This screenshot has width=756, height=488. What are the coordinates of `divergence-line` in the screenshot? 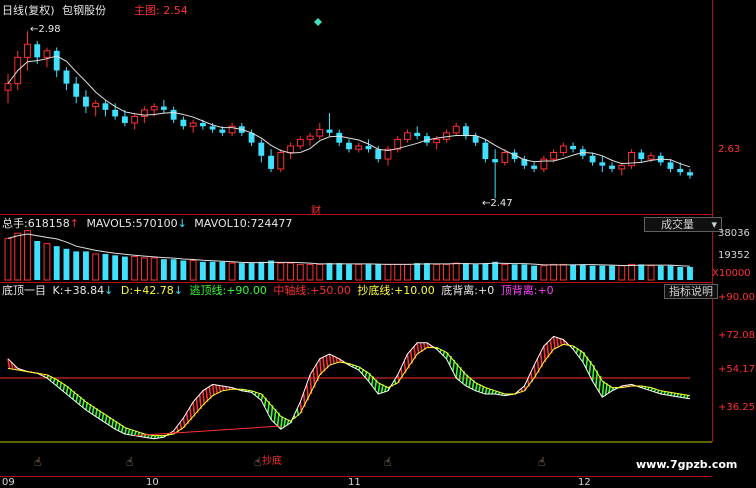 It's located at (207, 431).